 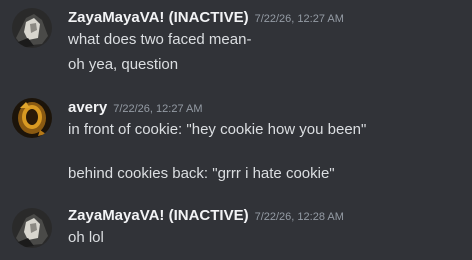 What do you see at coordinates (123, 64) in the screenshot?
I see `message-text: oh yea, question` at bounding box center [123, 64].